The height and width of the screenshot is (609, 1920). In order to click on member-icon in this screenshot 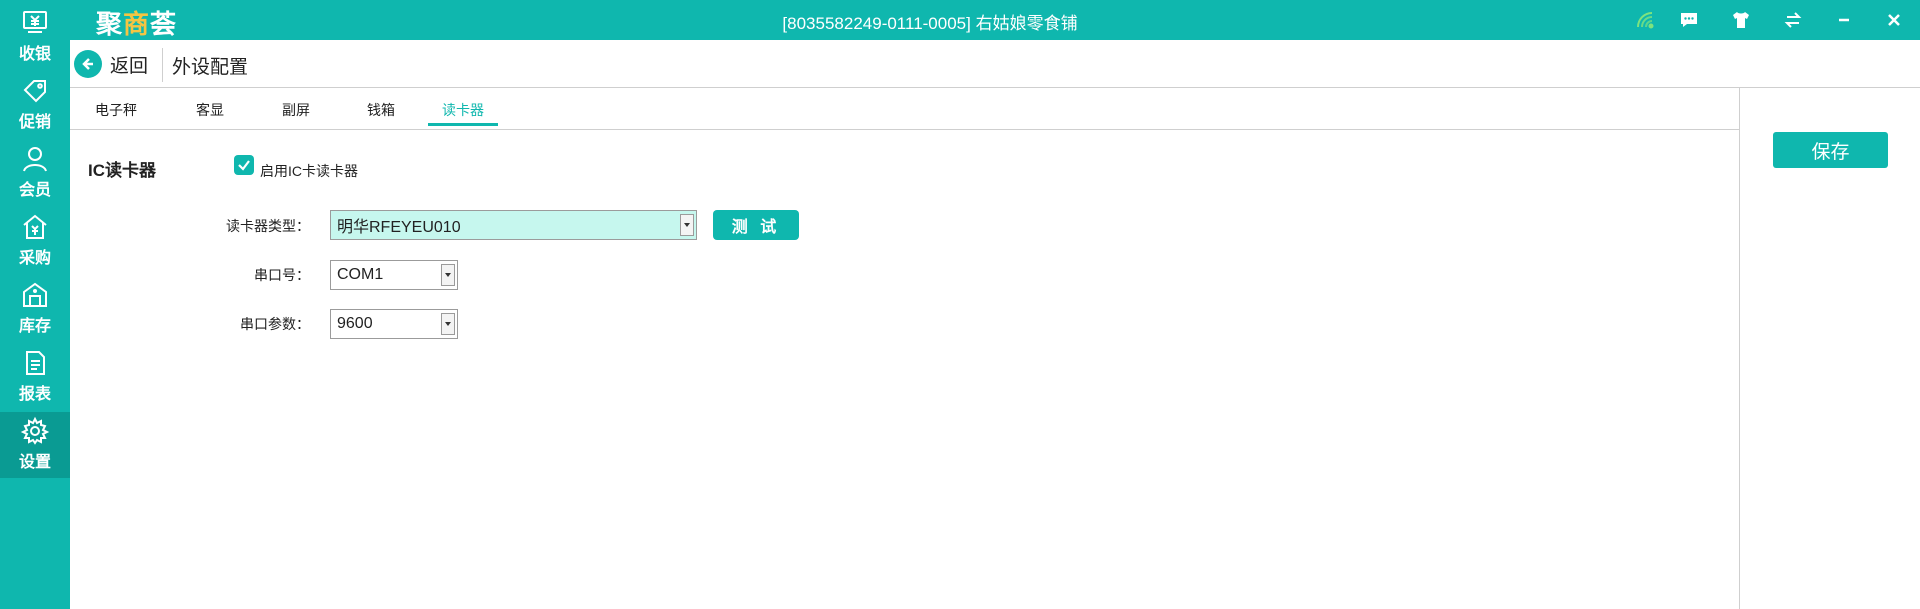, I will do `click(35, 159)`.